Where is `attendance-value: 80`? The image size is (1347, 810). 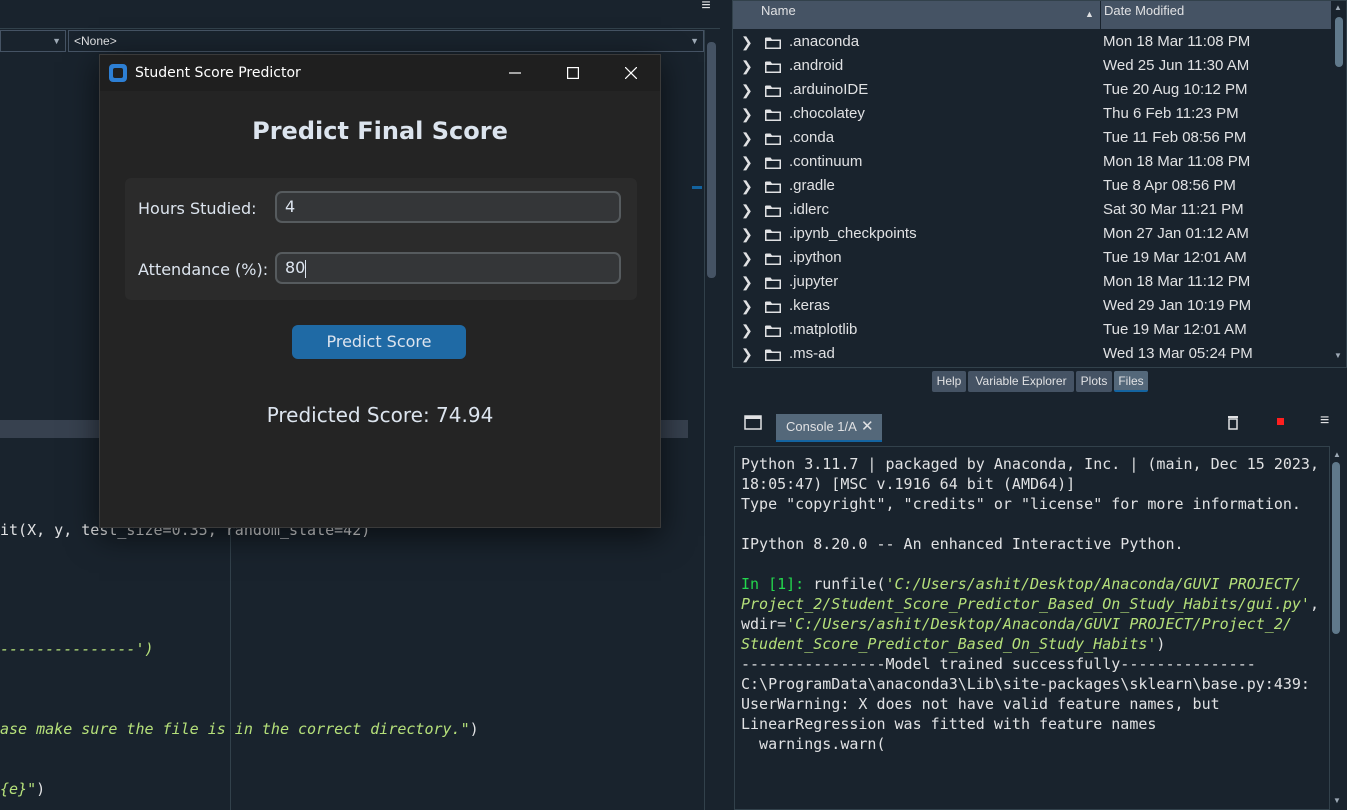 attendance-value: 80 is located at coordinates (295, 267).